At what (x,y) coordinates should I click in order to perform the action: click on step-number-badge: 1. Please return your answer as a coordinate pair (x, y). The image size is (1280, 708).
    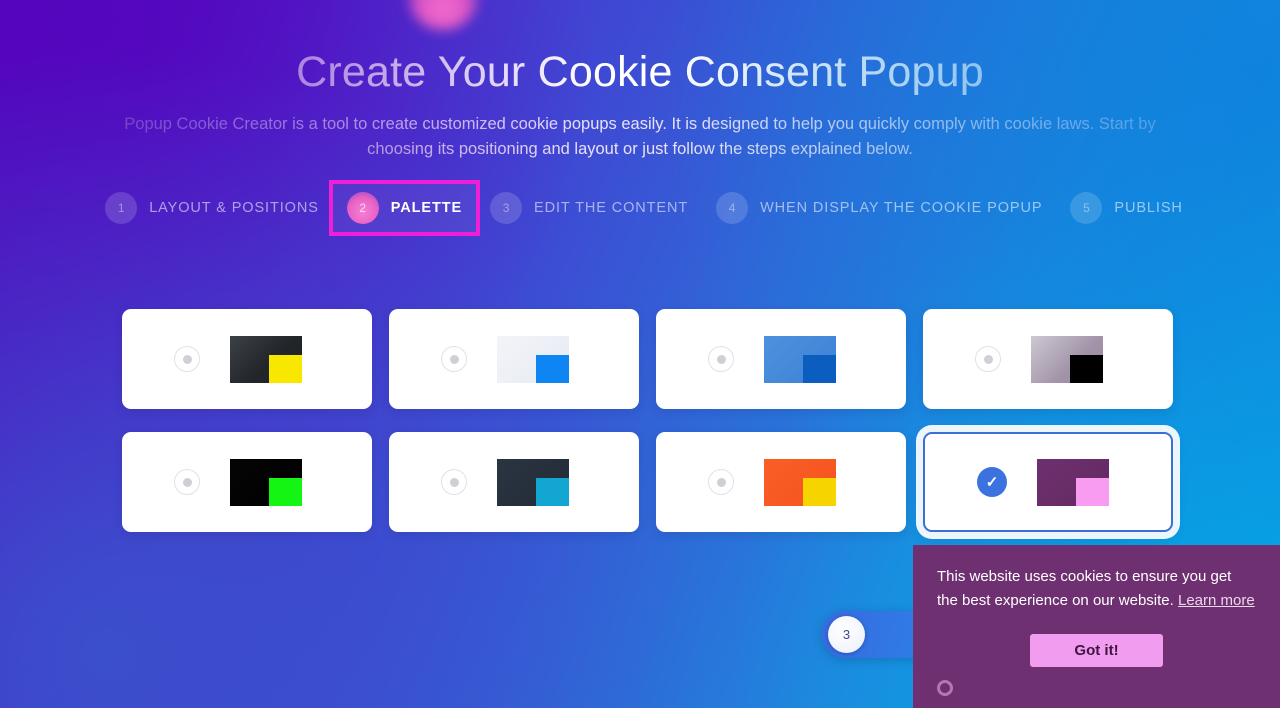
    Looking at the image, I should click on (121, 208).